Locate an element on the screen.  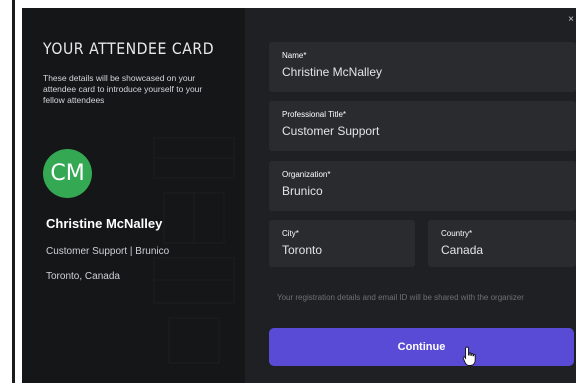
country-input is located at coordinates (508, 250).